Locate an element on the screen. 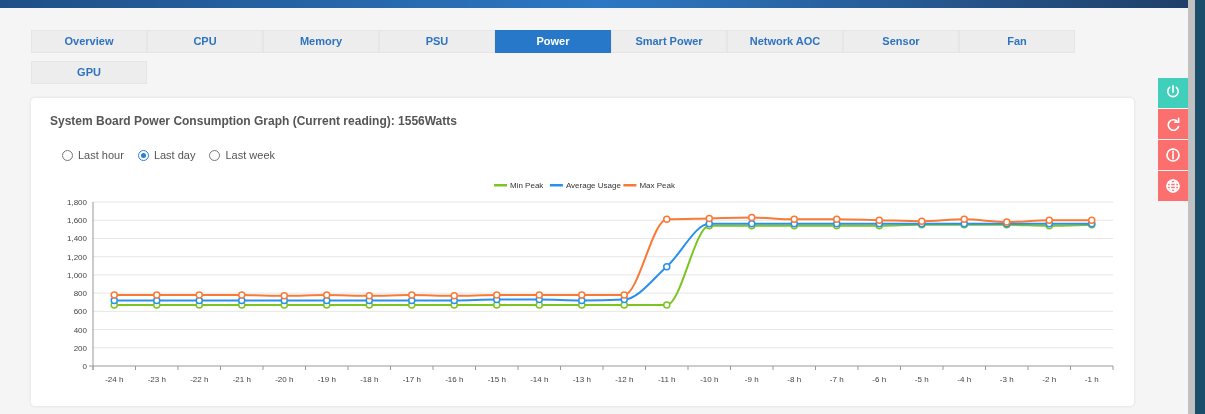 The height and width of the screenshot is (414, 1205). axis-label: -2 h is located at coordinates (1049, 379).